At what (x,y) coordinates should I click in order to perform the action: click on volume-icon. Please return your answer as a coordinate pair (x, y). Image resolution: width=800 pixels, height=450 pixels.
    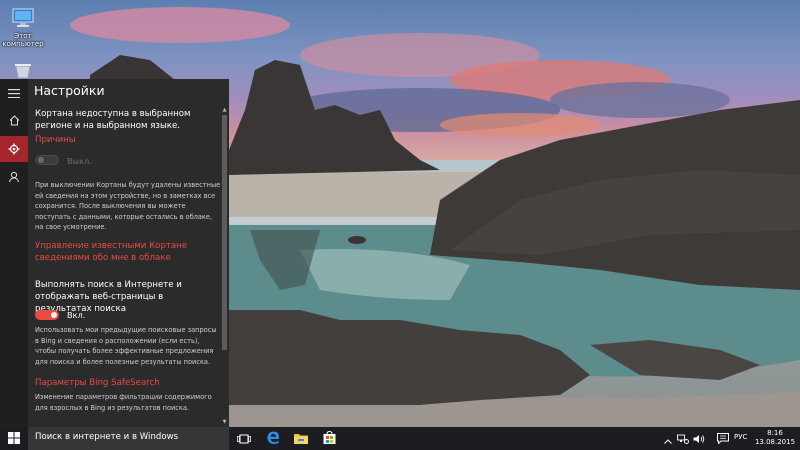
    Looking at the image, I should click on (699, 438).